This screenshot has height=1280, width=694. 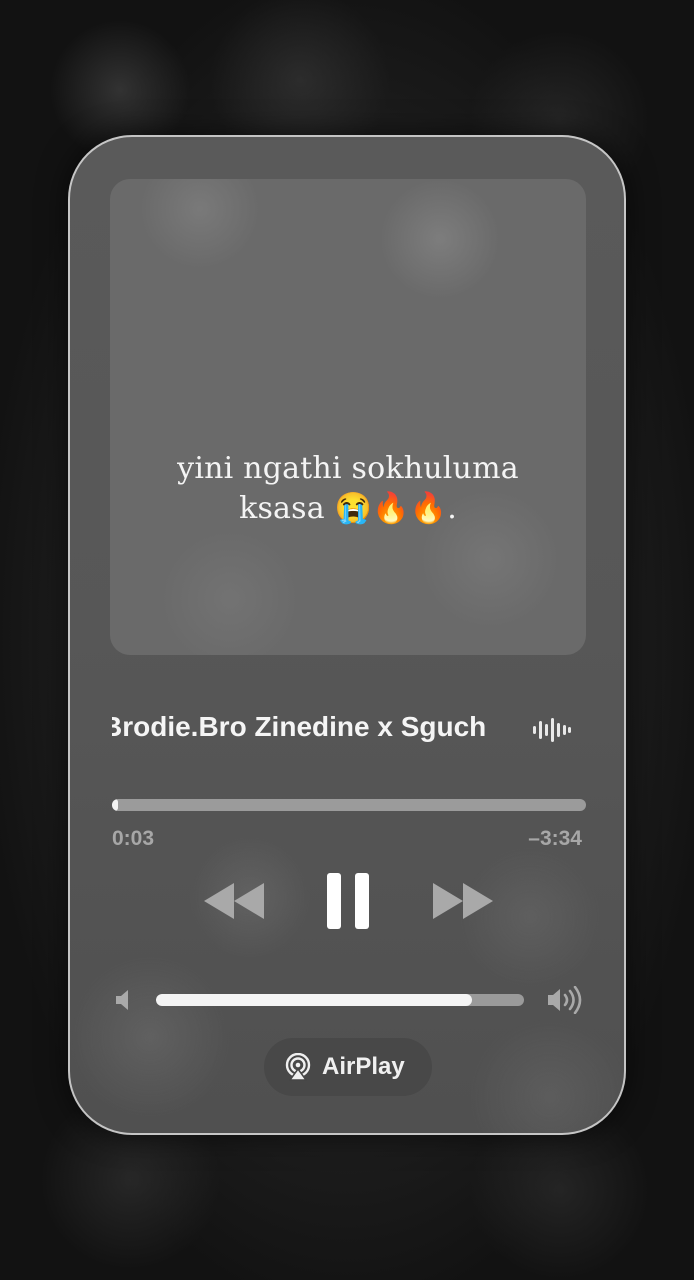 What do you see at coordinates (363, 1066) in the screenshot?
I see `airplay-label: AirPlay` at bounding box center [363, 1066].